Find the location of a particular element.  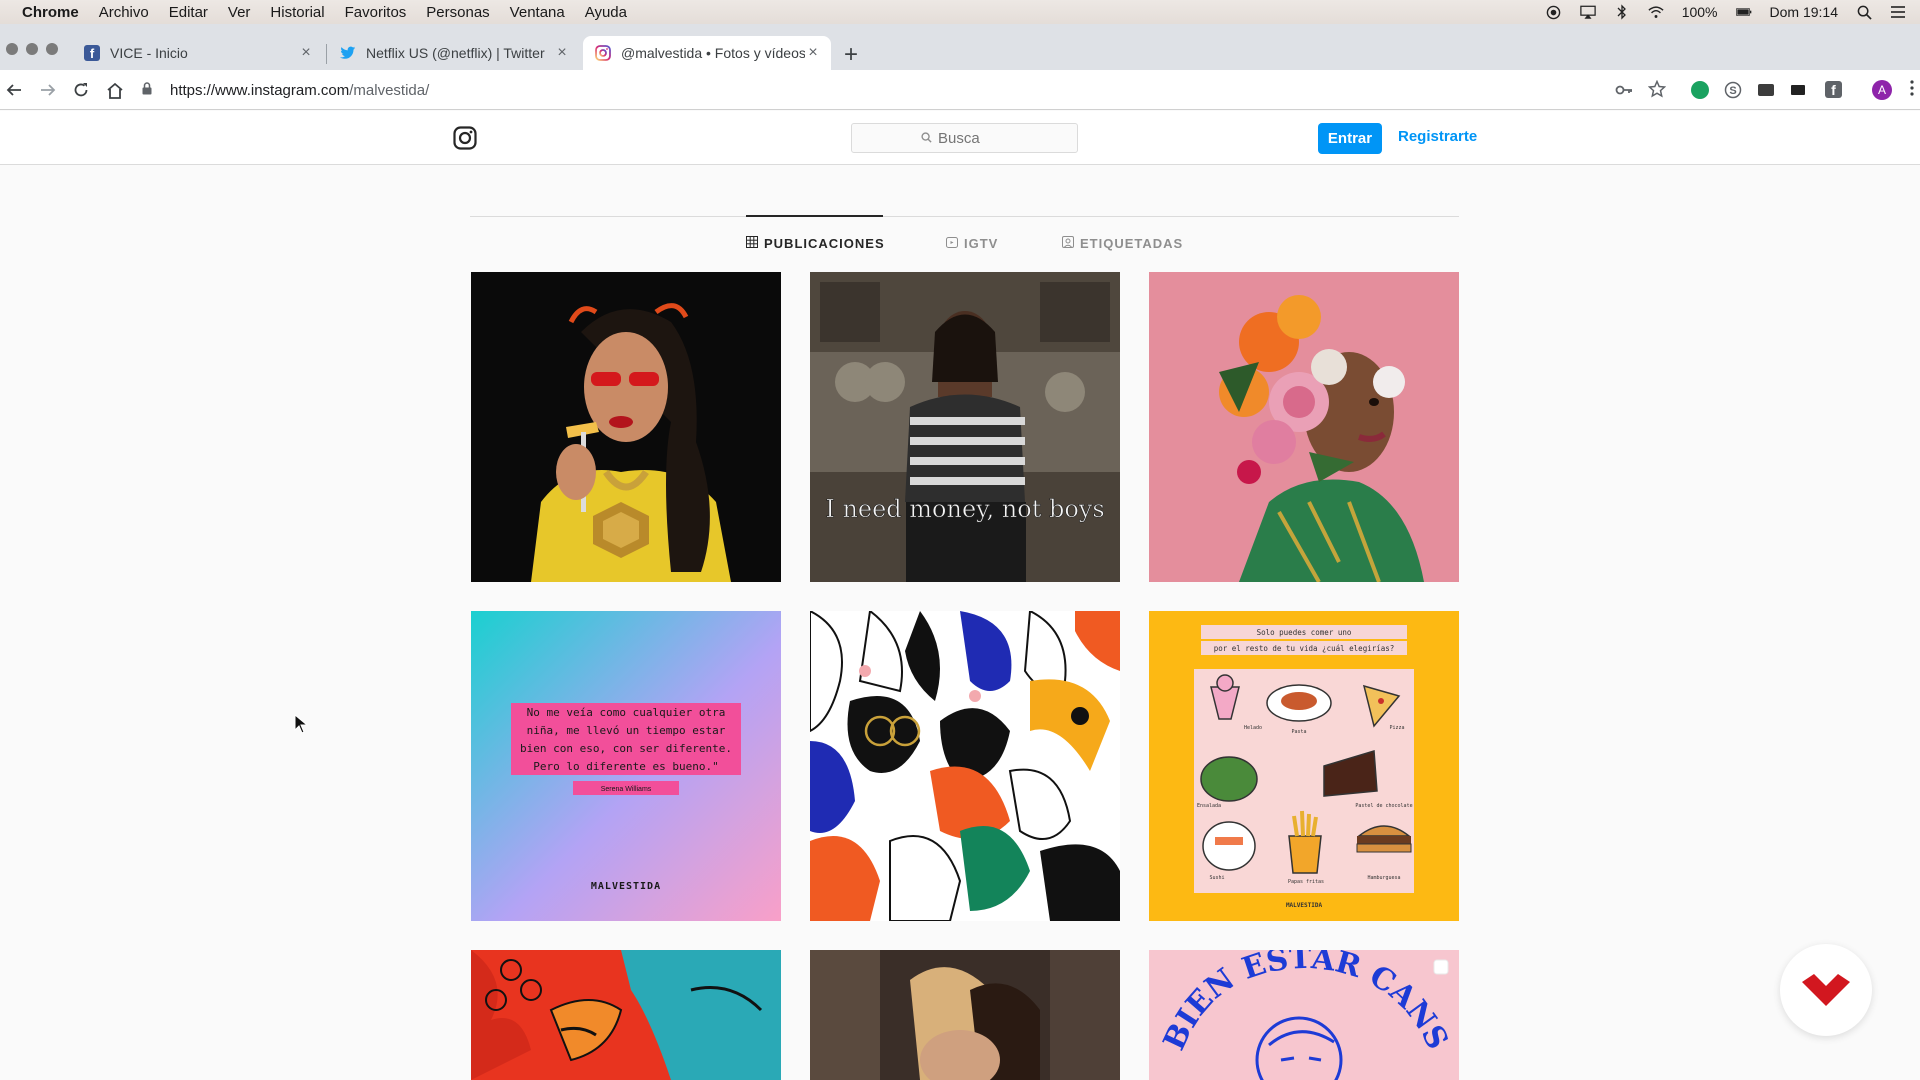

battery-icon is located at coordinates (1743, 12).